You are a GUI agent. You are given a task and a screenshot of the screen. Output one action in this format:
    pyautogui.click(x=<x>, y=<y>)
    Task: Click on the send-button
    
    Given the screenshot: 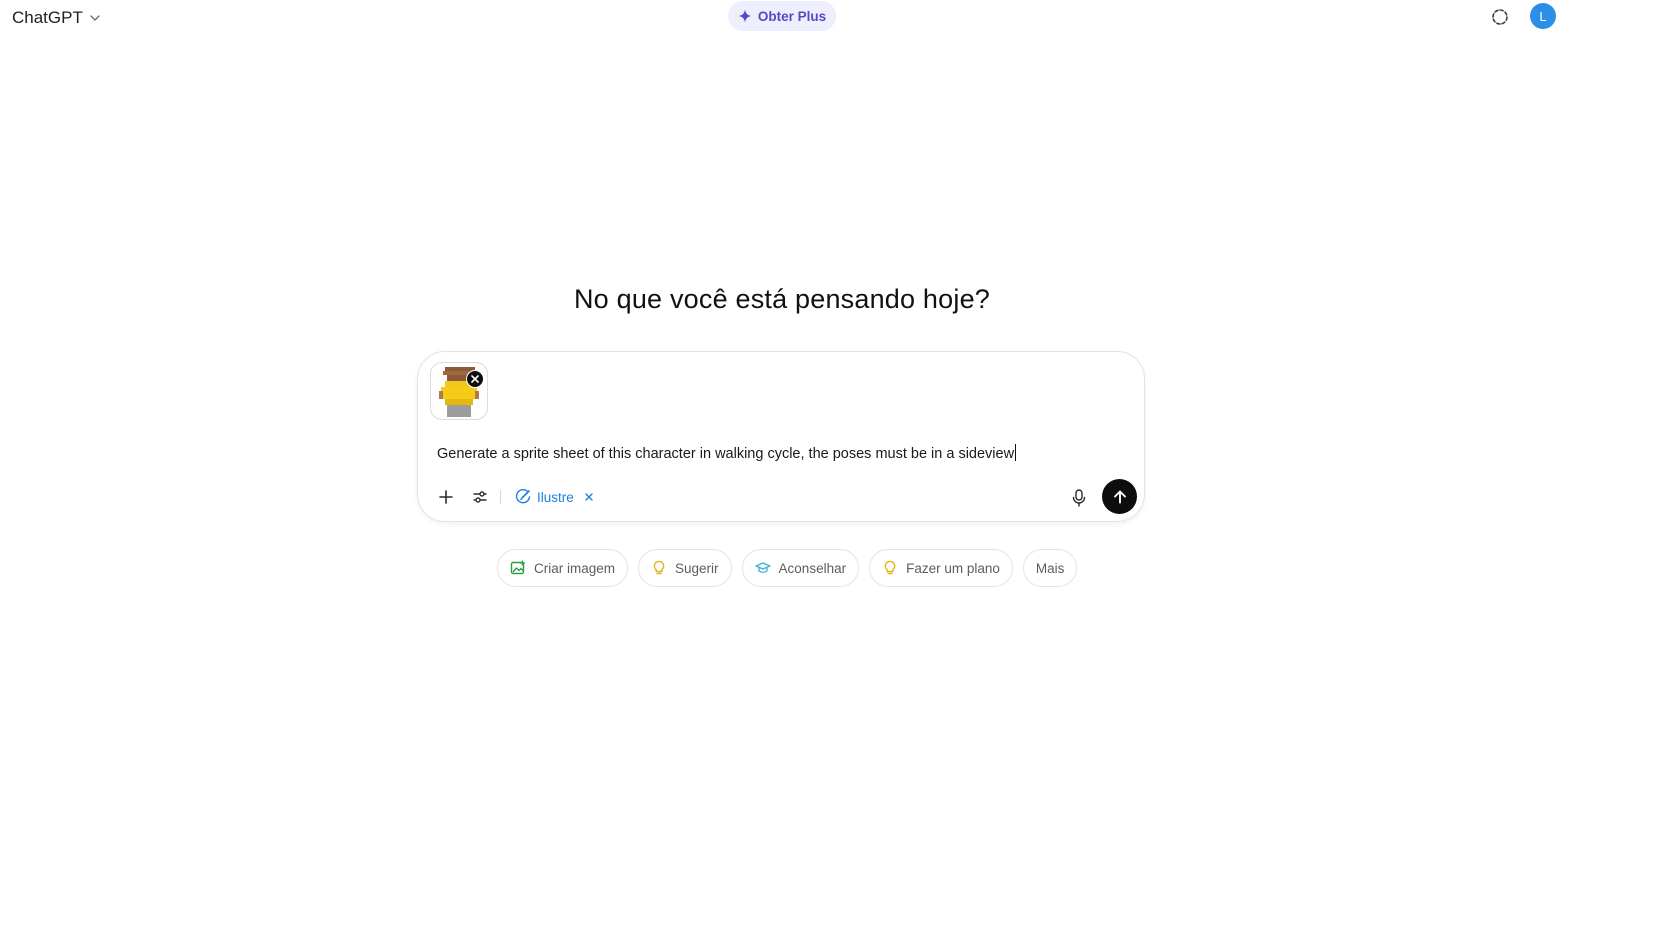 What is the action you would take?
    pyautogui.click(x=1119, y=496)
    